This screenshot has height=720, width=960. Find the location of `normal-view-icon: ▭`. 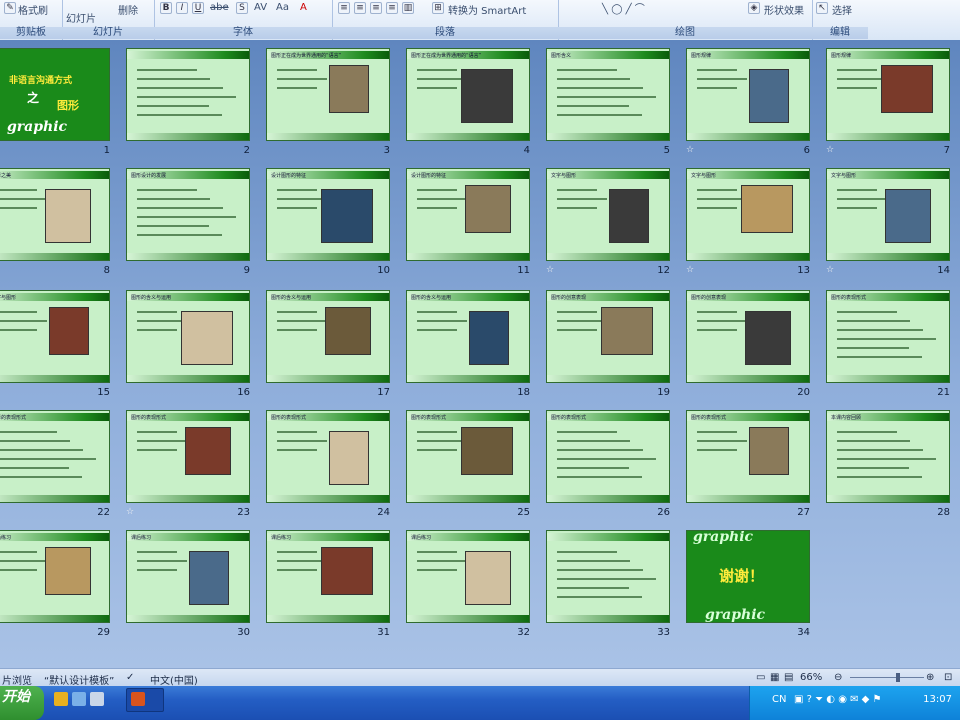

normal-view-icon: ▭ is located at coordinates (760, 677).